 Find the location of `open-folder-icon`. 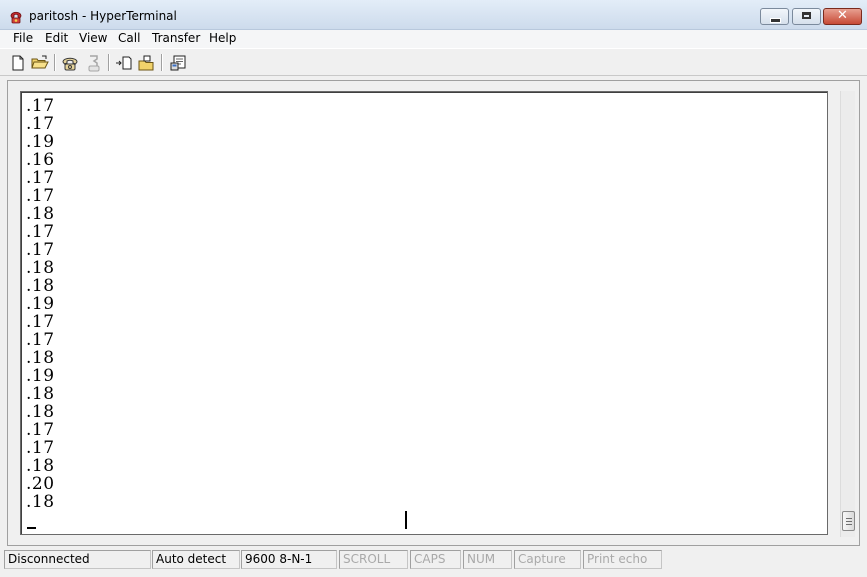

open-folder-icon is located at coordinates (40, 63).